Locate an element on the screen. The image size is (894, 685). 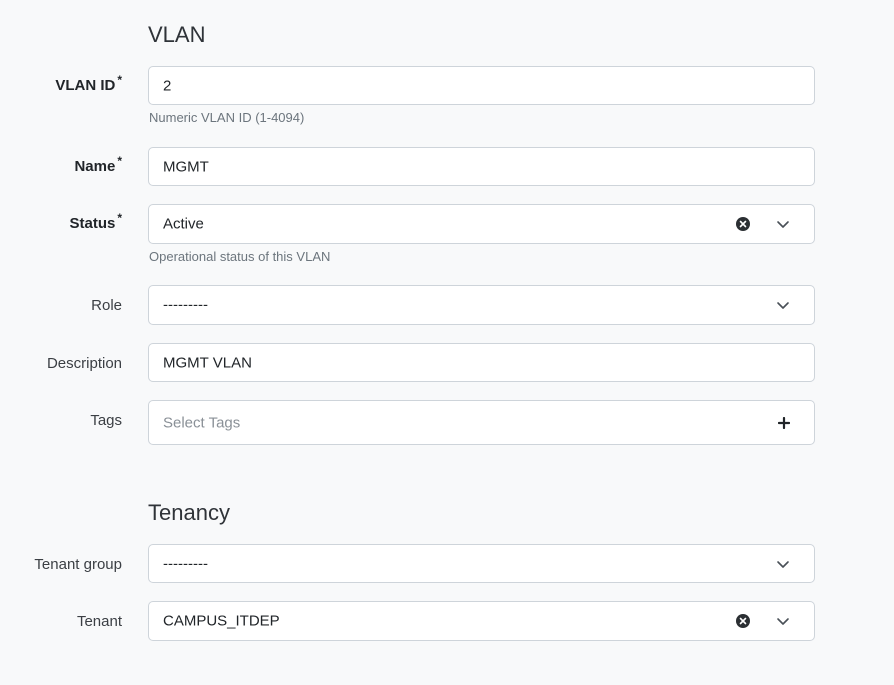
tenant-value: CAMPUS_ITDEP is located at coordinates (221, 621).